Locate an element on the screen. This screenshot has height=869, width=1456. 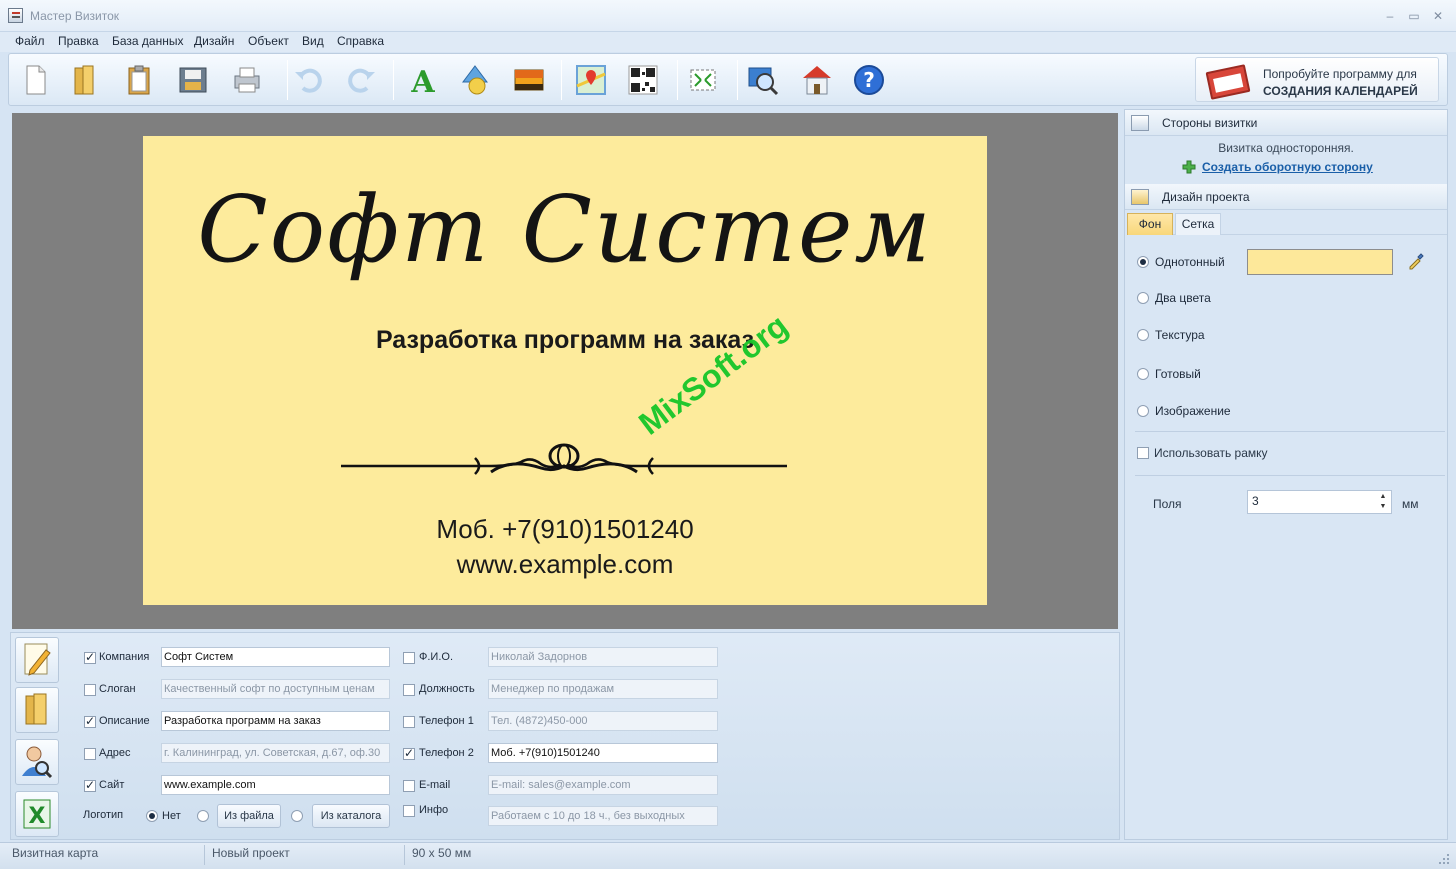
use-frame-checkbox is located at coordinates (1143, 453).